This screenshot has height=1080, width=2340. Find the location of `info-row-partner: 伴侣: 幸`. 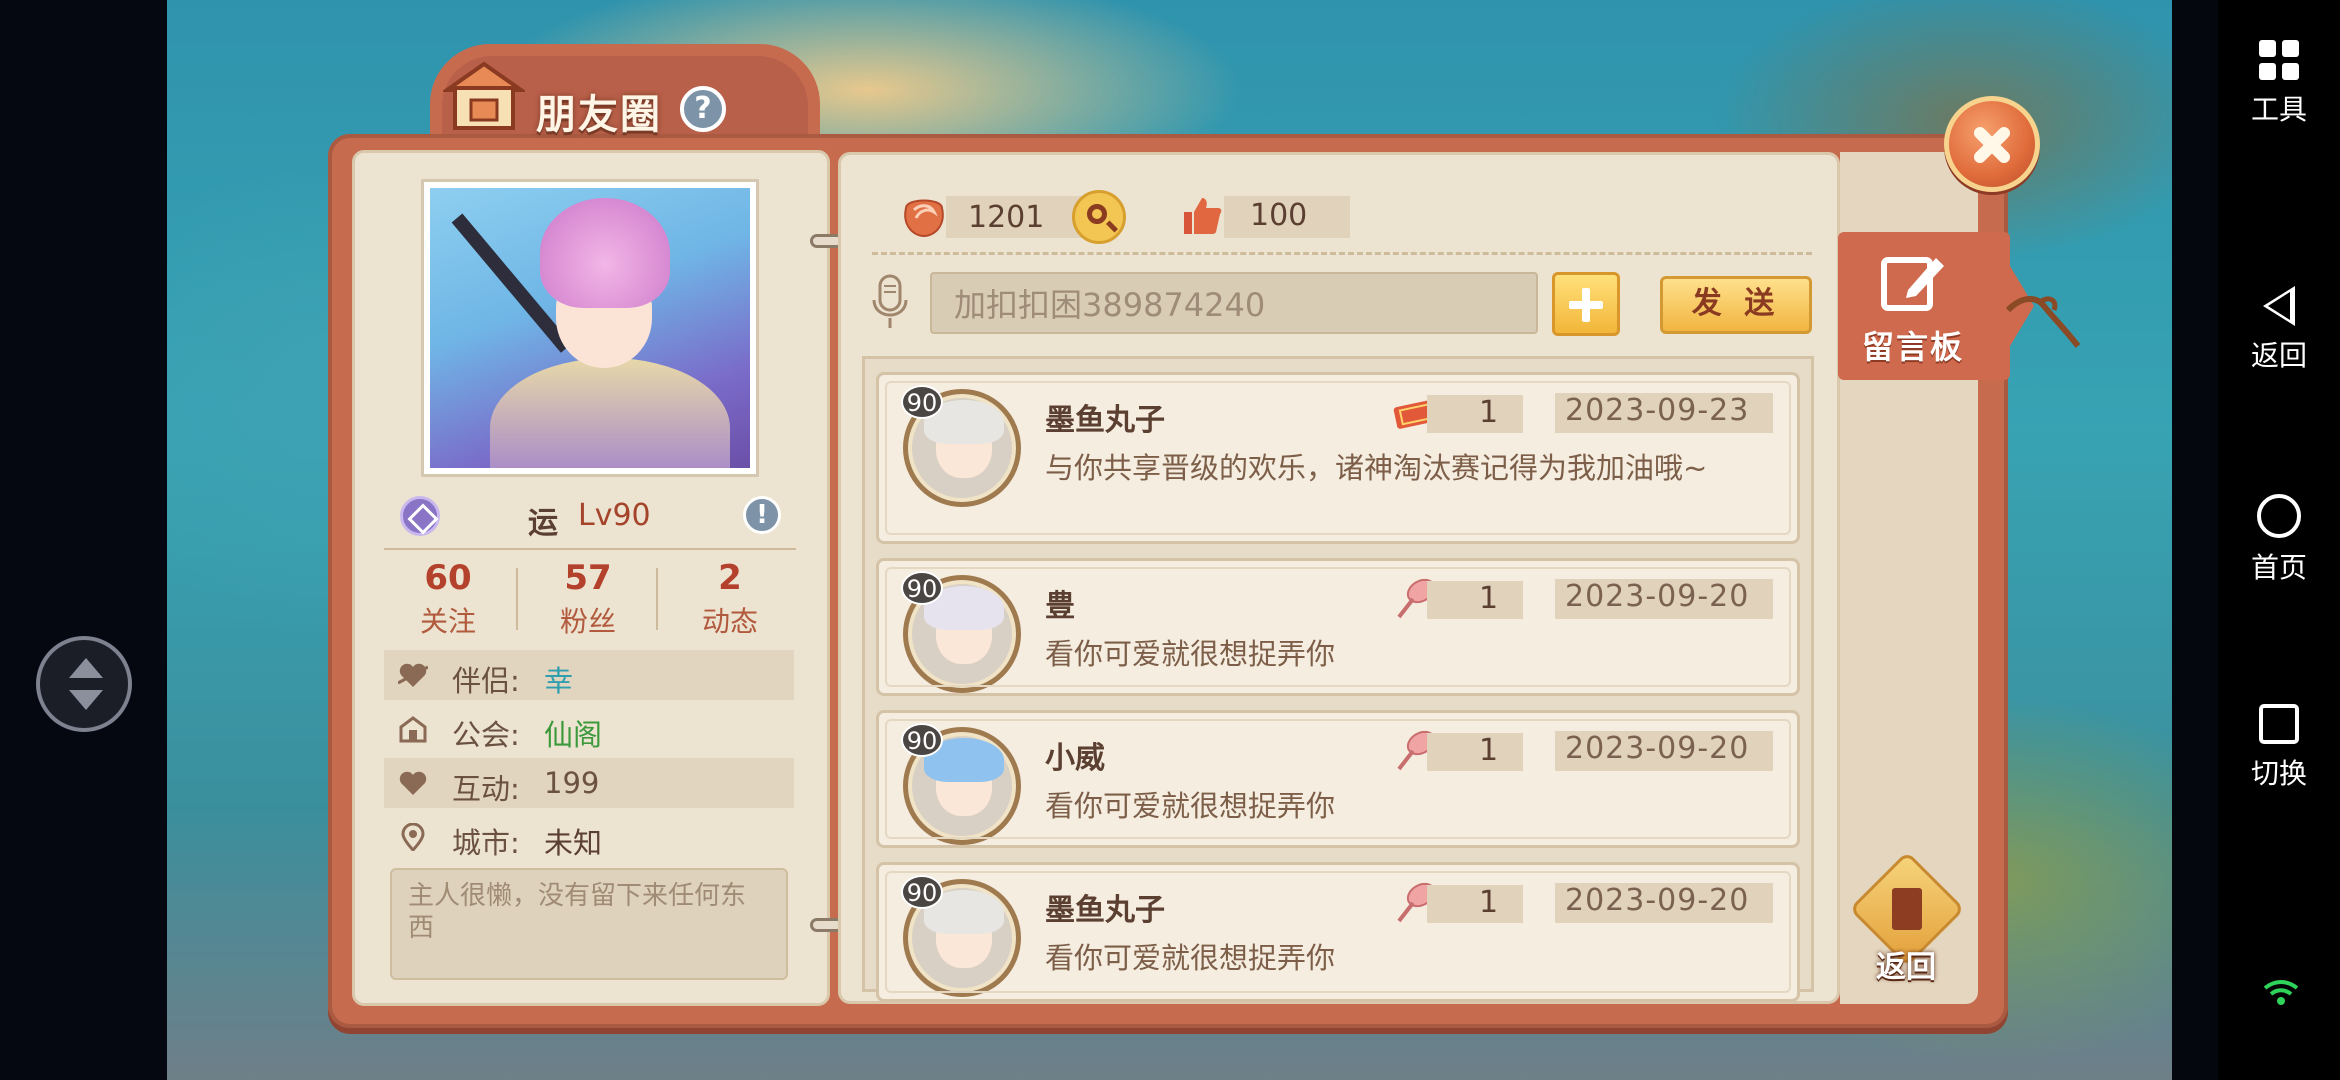

info-row-partner: 伴侣: 幸 is located at coordinates (589, 675).